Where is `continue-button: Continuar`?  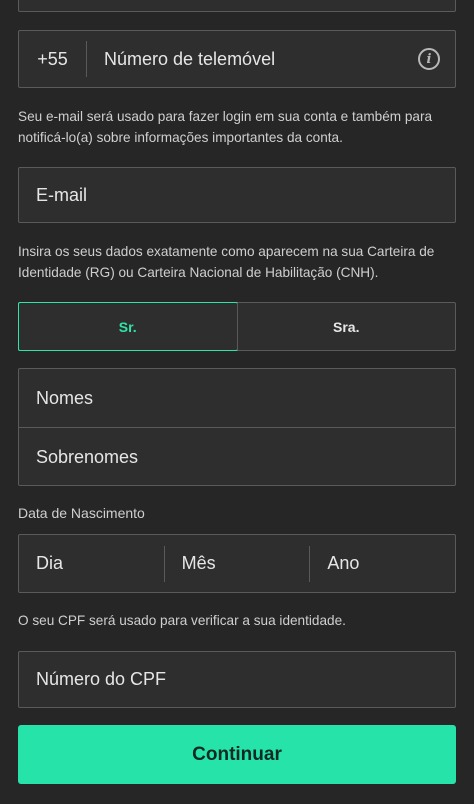 continue-button: Continuar is located at coordinates (237, 754).